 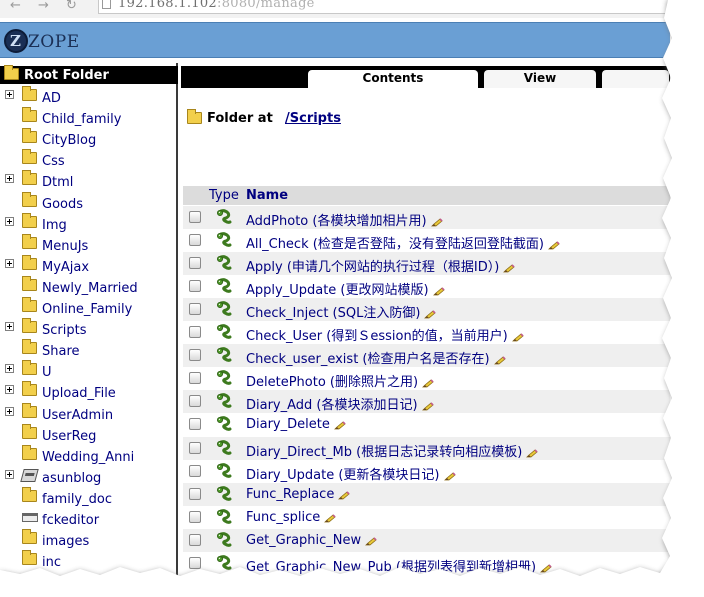 I want to click on script-name: Get_Graphic_New, so click(x=303, y=540).